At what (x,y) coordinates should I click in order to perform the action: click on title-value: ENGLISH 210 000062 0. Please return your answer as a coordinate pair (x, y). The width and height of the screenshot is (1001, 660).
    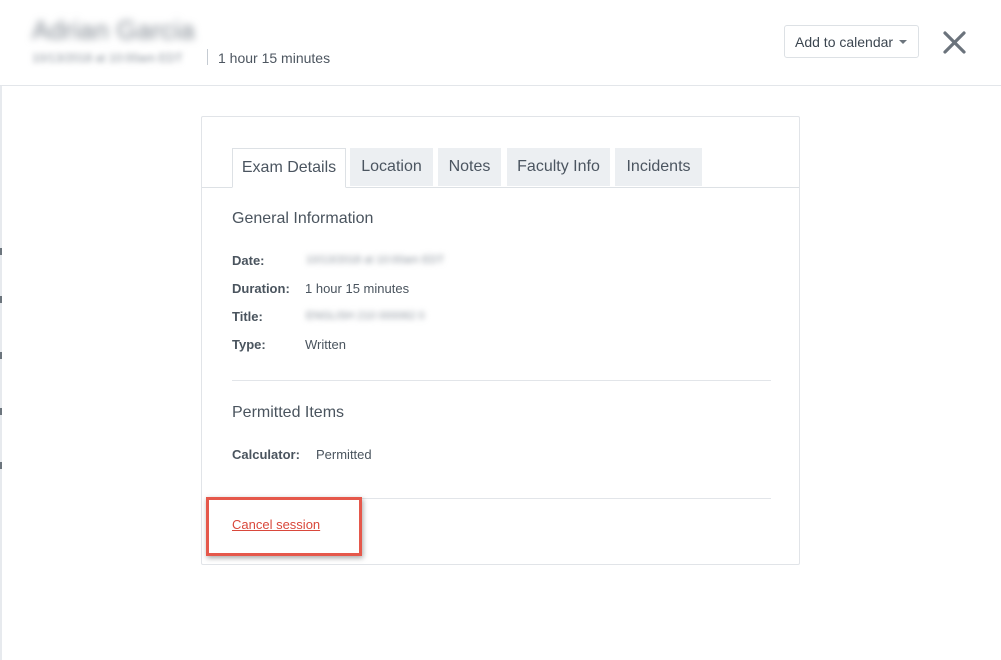
    Looking at the image, I should click on (365, 316).